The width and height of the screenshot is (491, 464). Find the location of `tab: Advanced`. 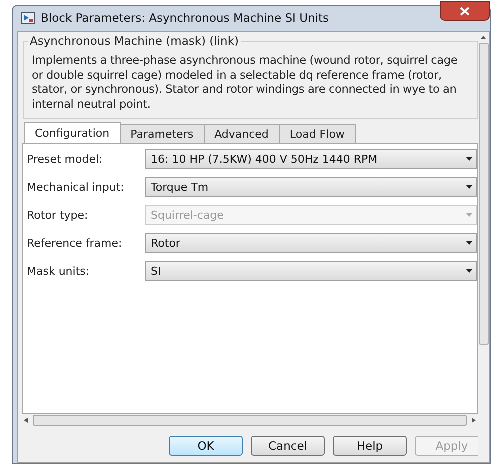

tab: Advanced is located at coordinates (242, 133).